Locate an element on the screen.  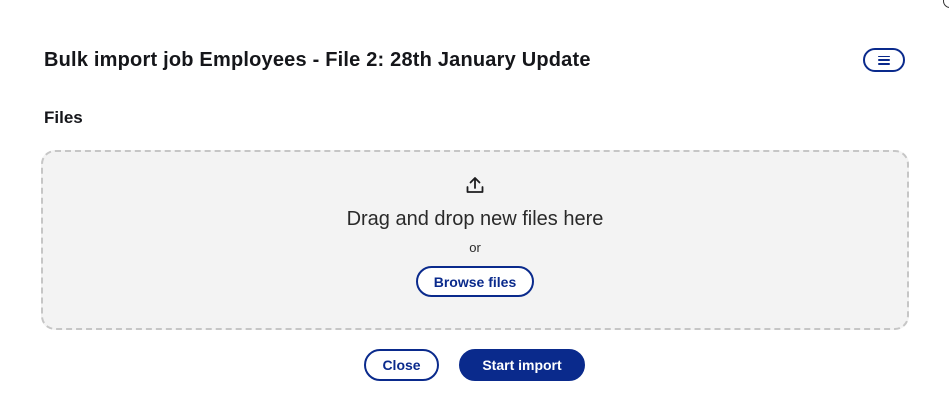
upload-icon is located at coordinates (475, 185).